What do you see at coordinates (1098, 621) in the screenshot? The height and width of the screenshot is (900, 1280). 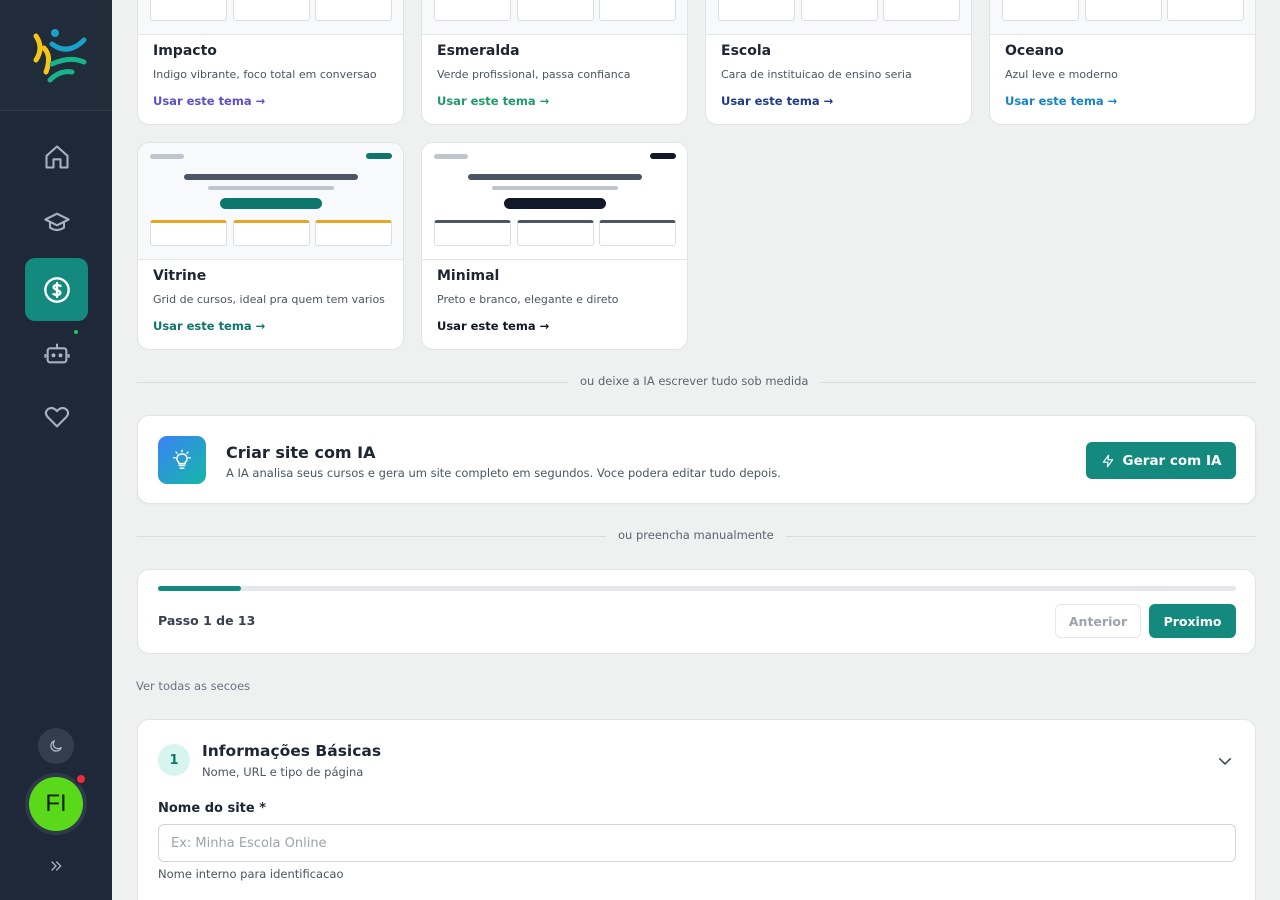 I see `previous-button: Anterior` at bounding box center [1098, 621].